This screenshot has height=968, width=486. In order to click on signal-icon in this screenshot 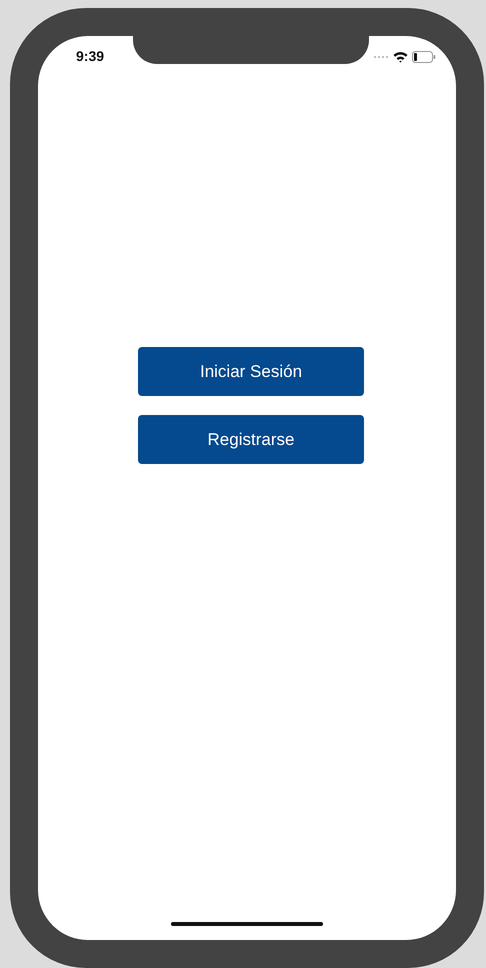, I will do `click(381, 57)`.